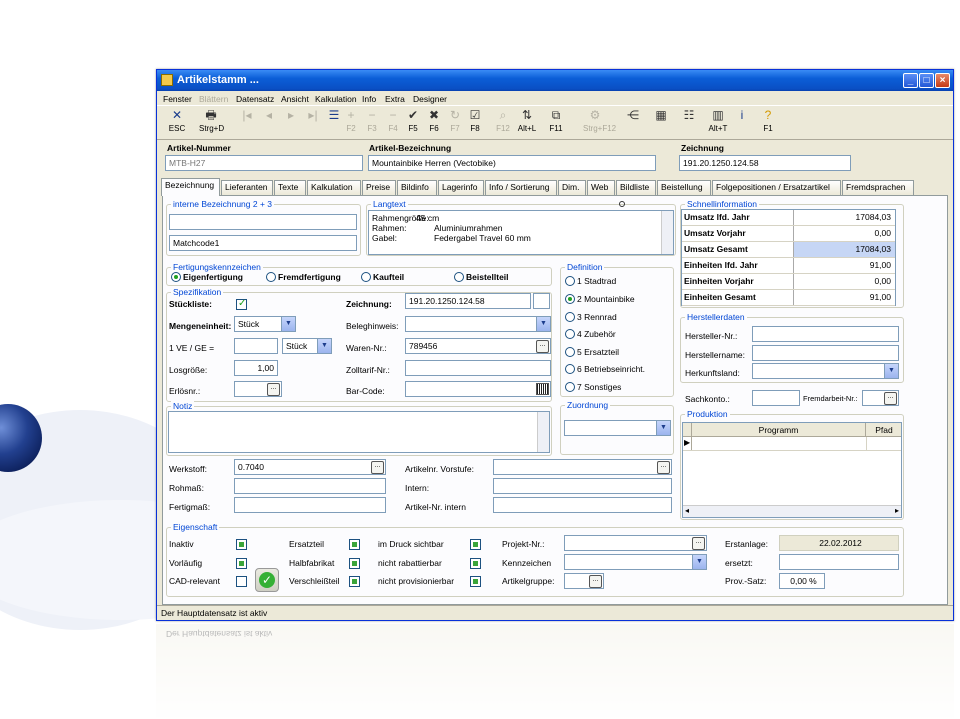 The width and height of the screenshot is (960, 719). What do you see at coordinates (417, 187) in the screenshot?
I see `tab-bildinfo: Bildinfo` at bounding box center [417, 187].